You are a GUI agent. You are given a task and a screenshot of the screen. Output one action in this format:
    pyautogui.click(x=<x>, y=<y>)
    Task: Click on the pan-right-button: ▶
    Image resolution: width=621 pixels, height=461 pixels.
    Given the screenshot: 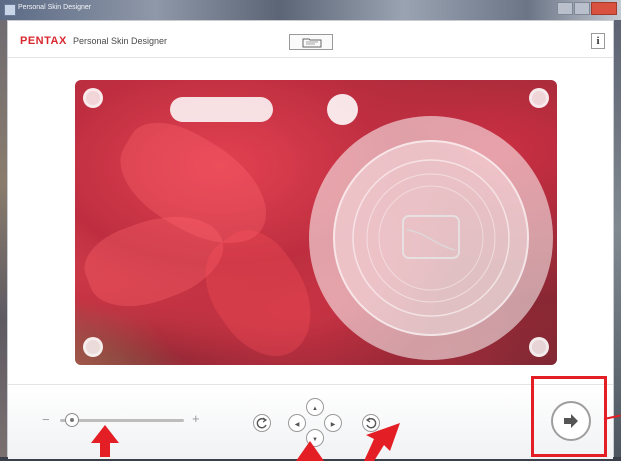 What is the action you would take?
    pyautogui.click(x=333, y=423)
    